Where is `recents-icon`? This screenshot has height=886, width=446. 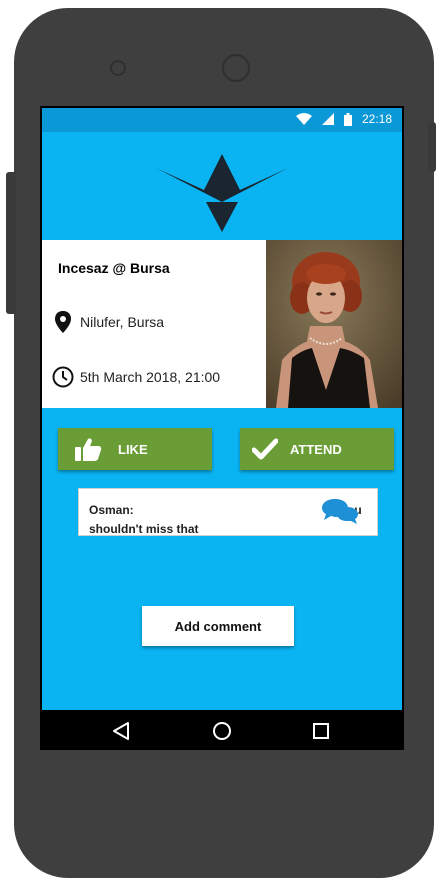 recents-icon is located at coordinates (321, 731).